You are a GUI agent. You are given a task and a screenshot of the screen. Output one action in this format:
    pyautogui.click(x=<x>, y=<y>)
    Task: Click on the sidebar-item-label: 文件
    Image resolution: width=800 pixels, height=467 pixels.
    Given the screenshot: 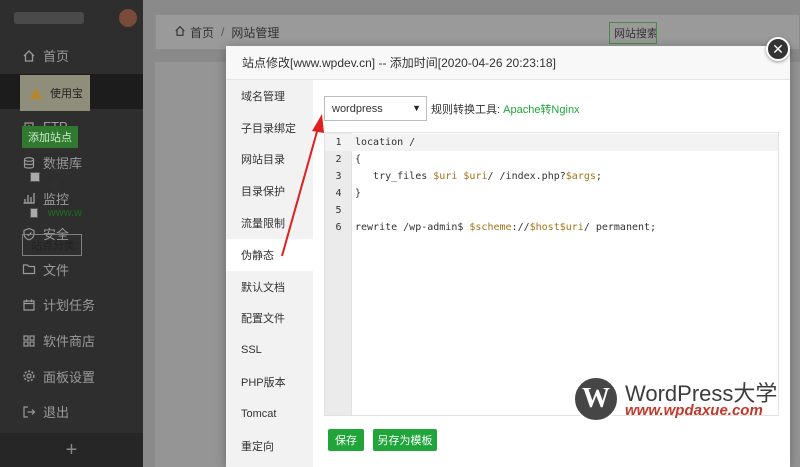 What is the action you would take?
    pyautogui.click(x=56, y=270)
    